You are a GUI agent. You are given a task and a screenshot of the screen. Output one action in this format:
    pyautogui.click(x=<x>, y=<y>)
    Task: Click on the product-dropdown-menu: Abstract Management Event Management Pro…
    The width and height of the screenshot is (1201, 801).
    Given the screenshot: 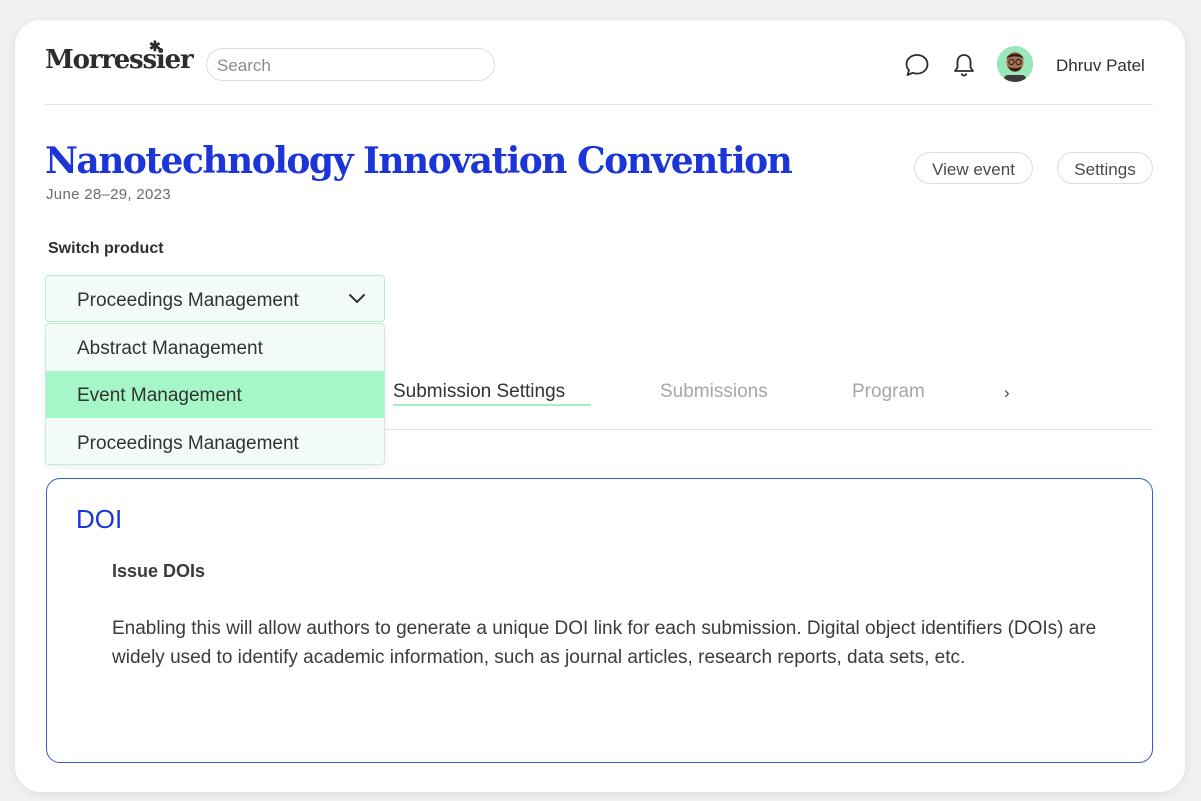 What is the action you would take?
    pyautogui.click(x=215, y=394)
    